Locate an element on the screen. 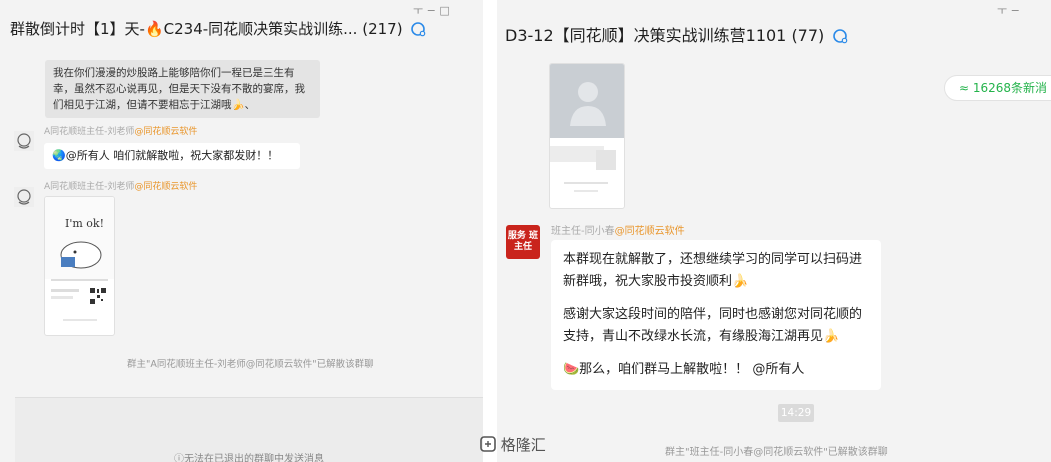 The image size is (1051, 462). message-paragraph: 本群现在就解散了，还想继续学习的同学可以扫码进新群哦，祝大家股市投资顺利🍌 is located at coordinates (713, 270).